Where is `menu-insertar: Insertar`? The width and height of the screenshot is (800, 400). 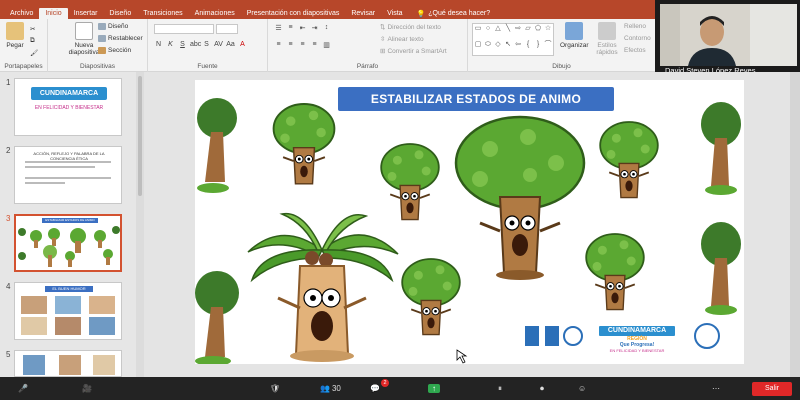 menu-insertar: Insertar is located at coordinates (86, 13).